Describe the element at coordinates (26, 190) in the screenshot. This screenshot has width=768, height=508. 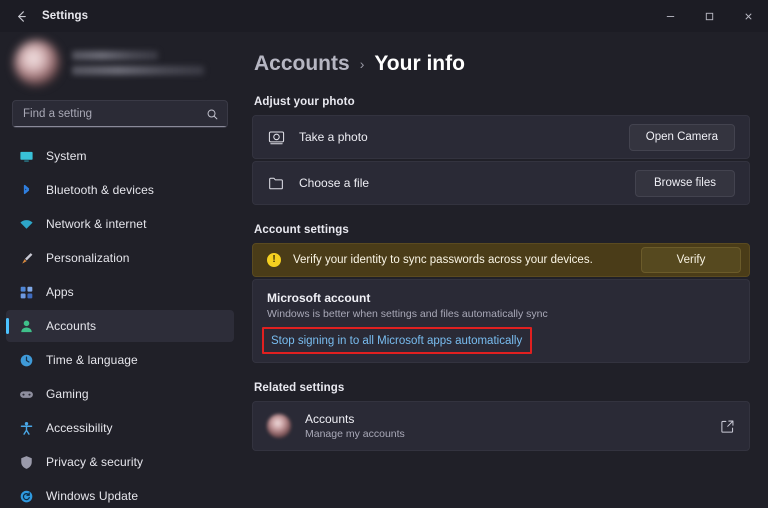
I see `bluetooth-icon` at that location.